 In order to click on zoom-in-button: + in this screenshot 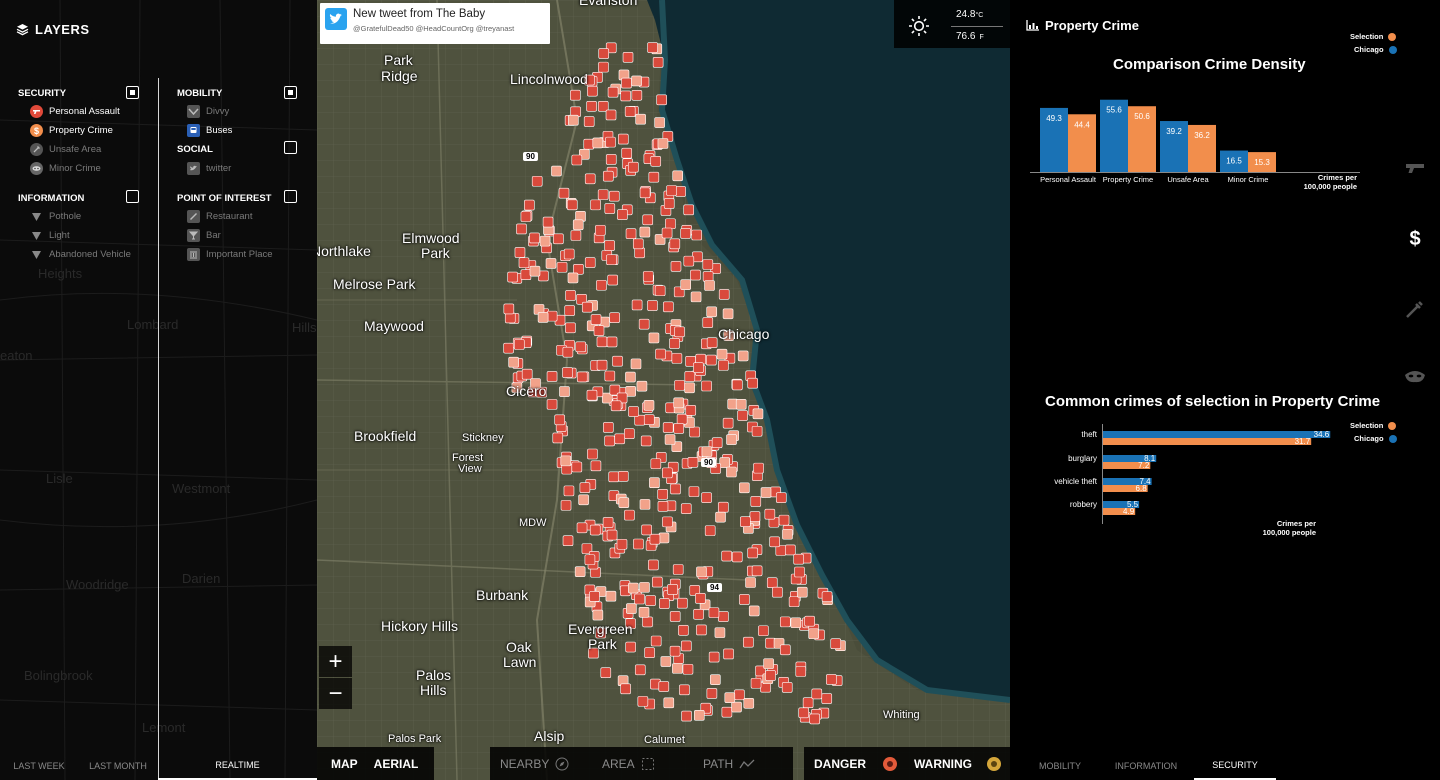, I will do `click(335, 661)`.